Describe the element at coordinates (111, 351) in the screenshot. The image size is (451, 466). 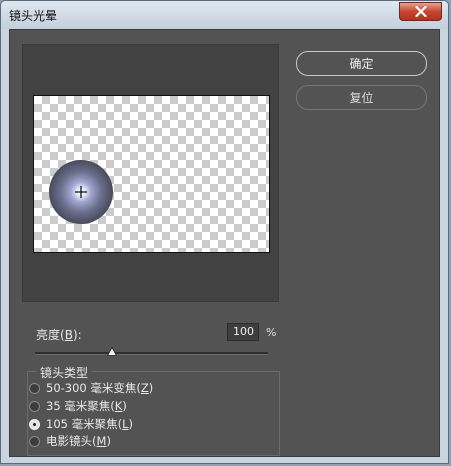
I see `brightness-slider-thumb` at that location.